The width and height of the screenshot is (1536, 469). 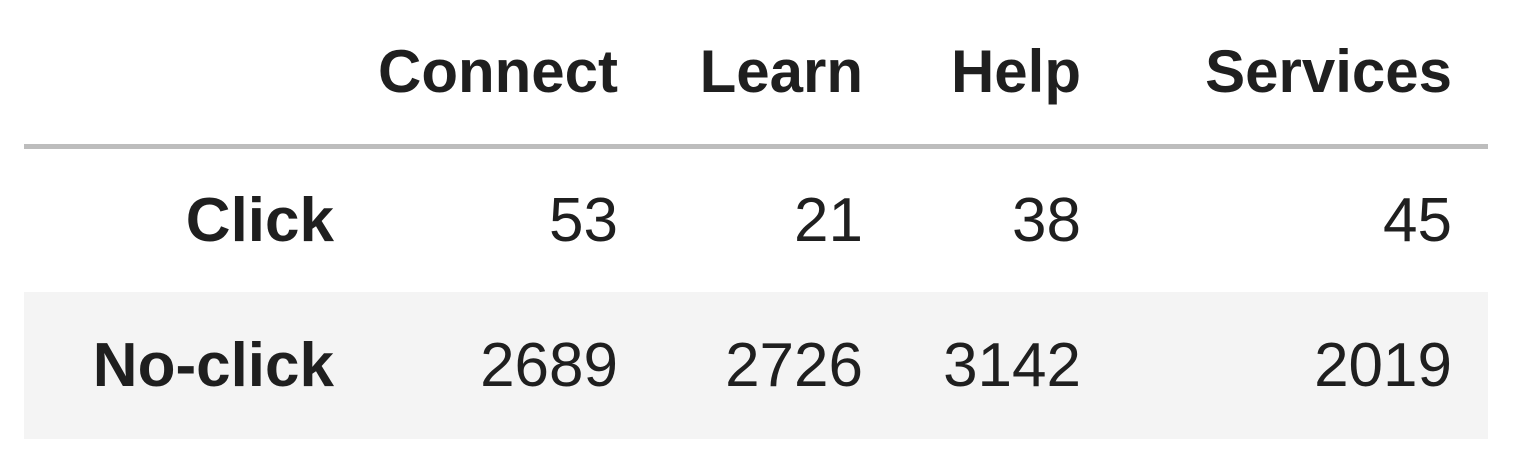 What do you see at coordinates (1302, 74) in the screenshot?
I see `column-header-services: Services` at bounding box center [1302, 74].